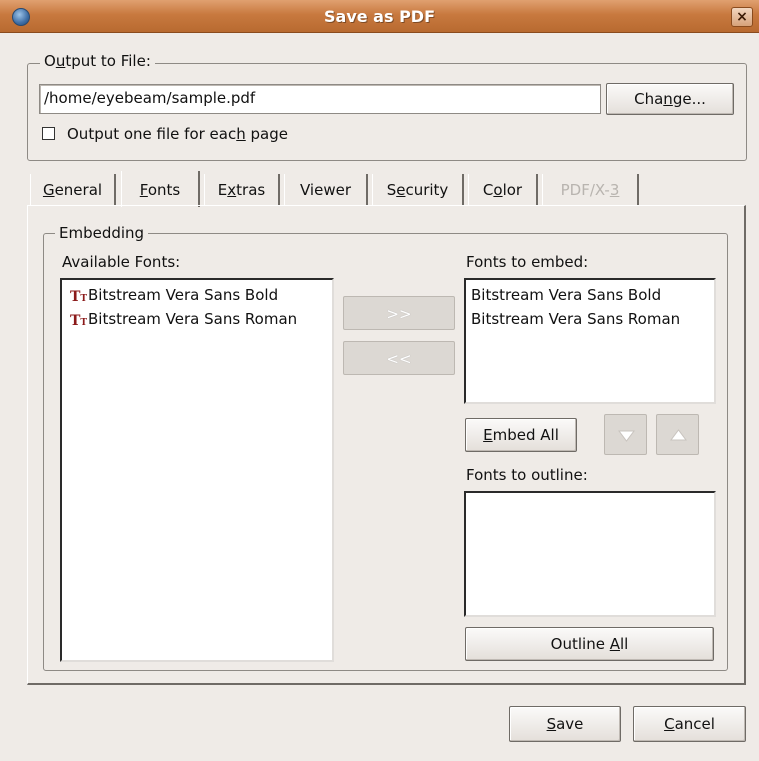 This screenshot has width=759, height=761. Describe the element at coordinates (177, 134) in the screenshot. I see `one-file-label: Output one file for each page` at that location.